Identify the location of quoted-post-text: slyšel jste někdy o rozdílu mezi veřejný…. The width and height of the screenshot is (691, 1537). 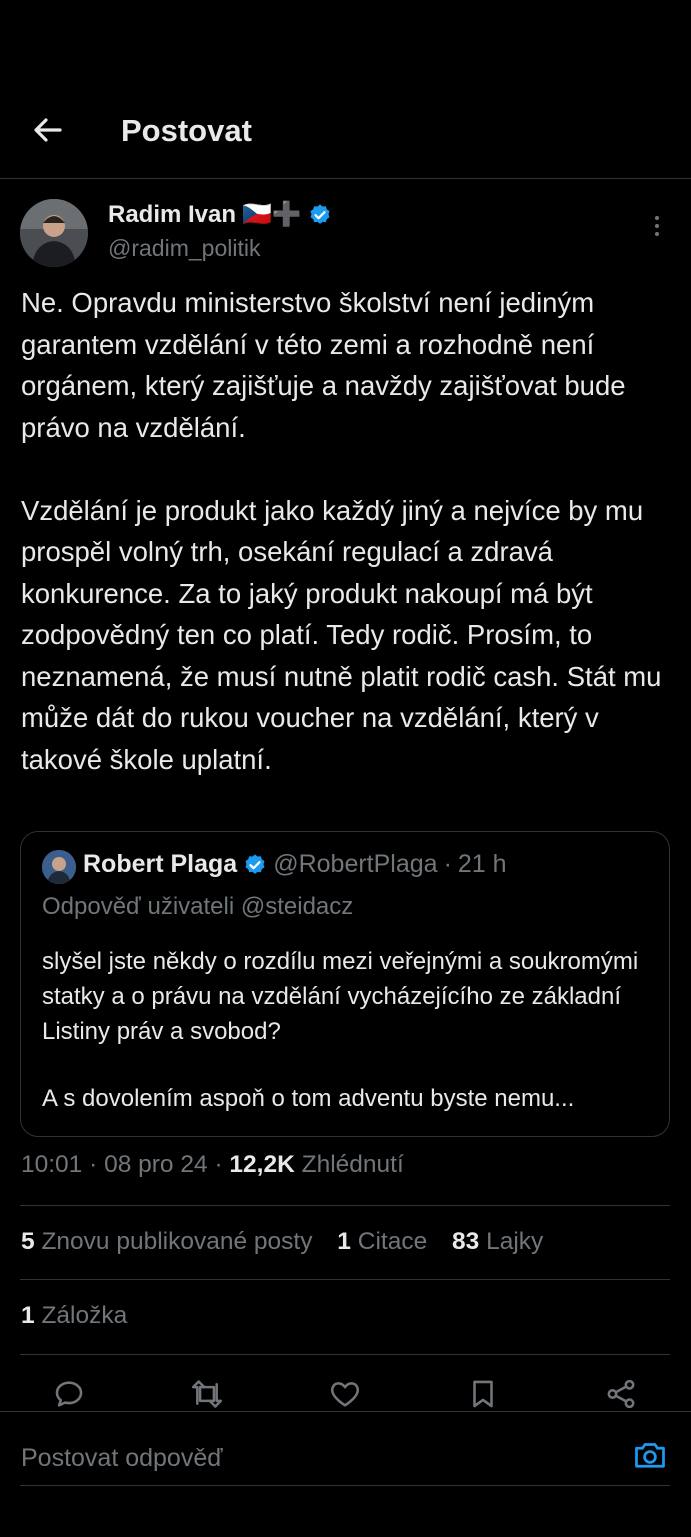
(343, 996).